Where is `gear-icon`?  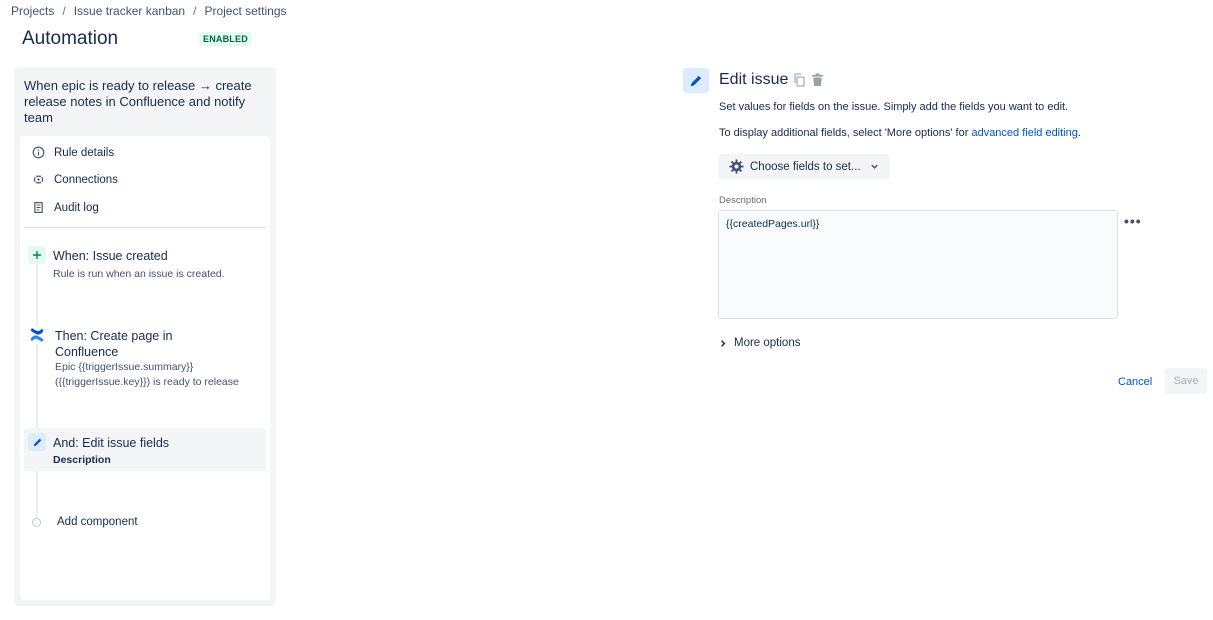 gear-icon is located at coordinates (736, 166).